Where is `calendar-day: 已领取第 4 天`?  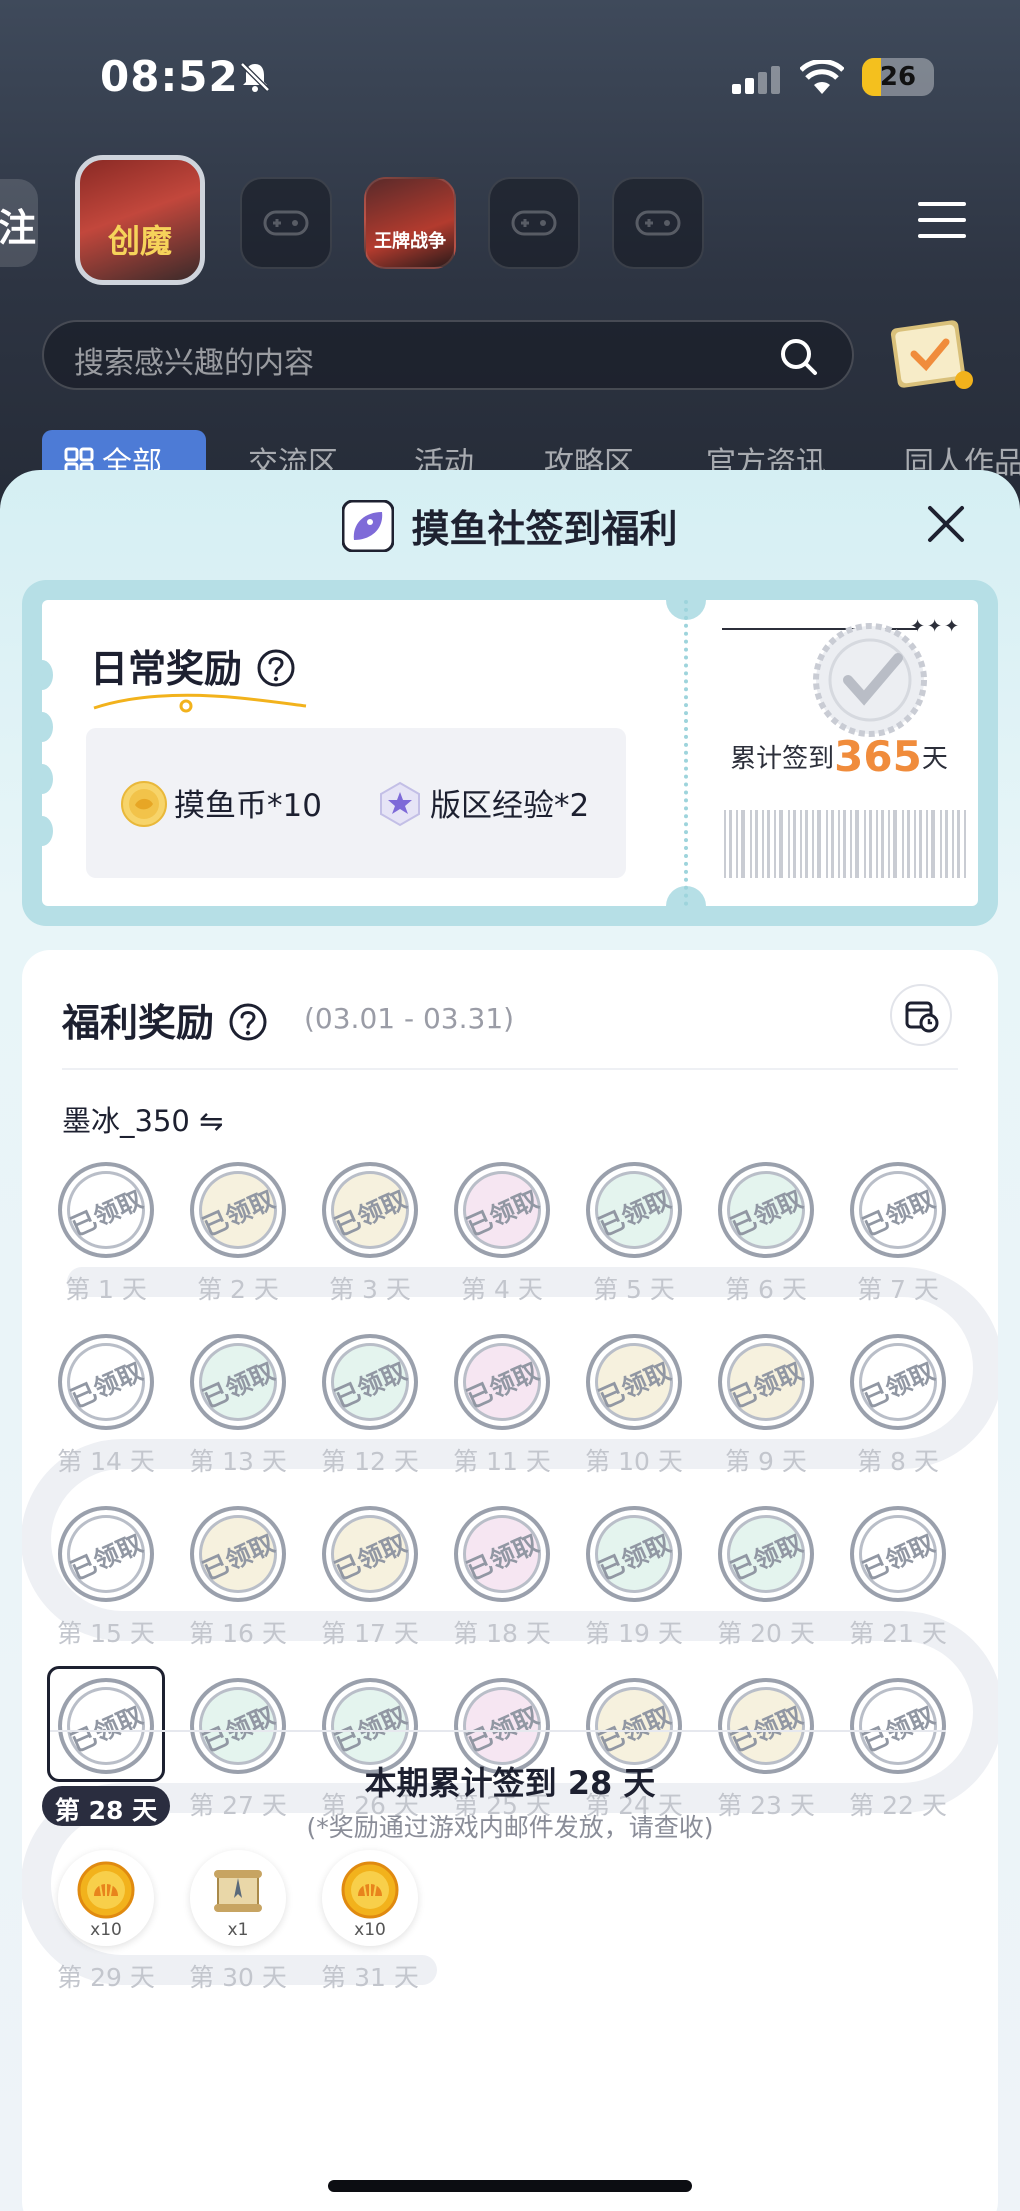 calendar-day: 已领取第 4 天 is located at coordinates (501, 1237).